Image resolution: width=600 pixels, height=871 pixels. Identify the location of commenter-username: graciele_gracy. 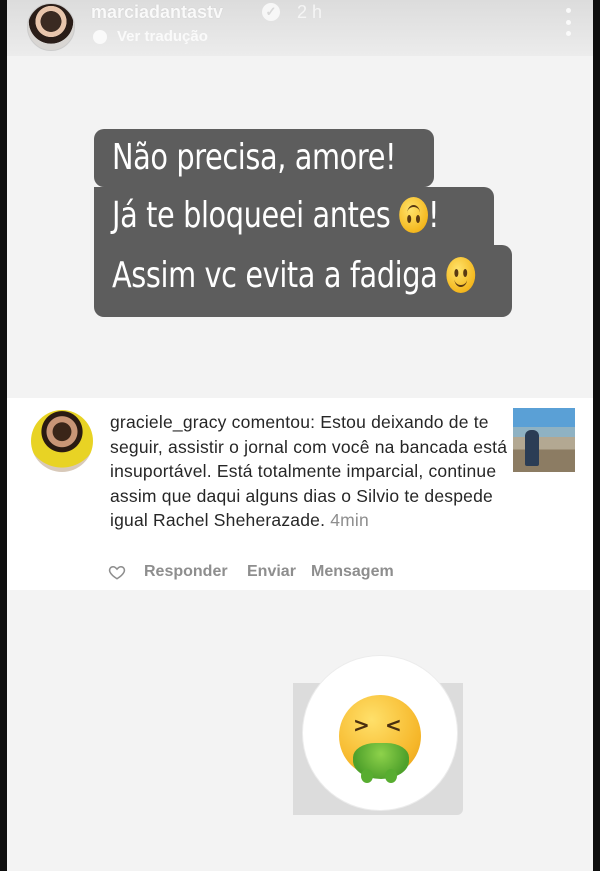
(168, 422).